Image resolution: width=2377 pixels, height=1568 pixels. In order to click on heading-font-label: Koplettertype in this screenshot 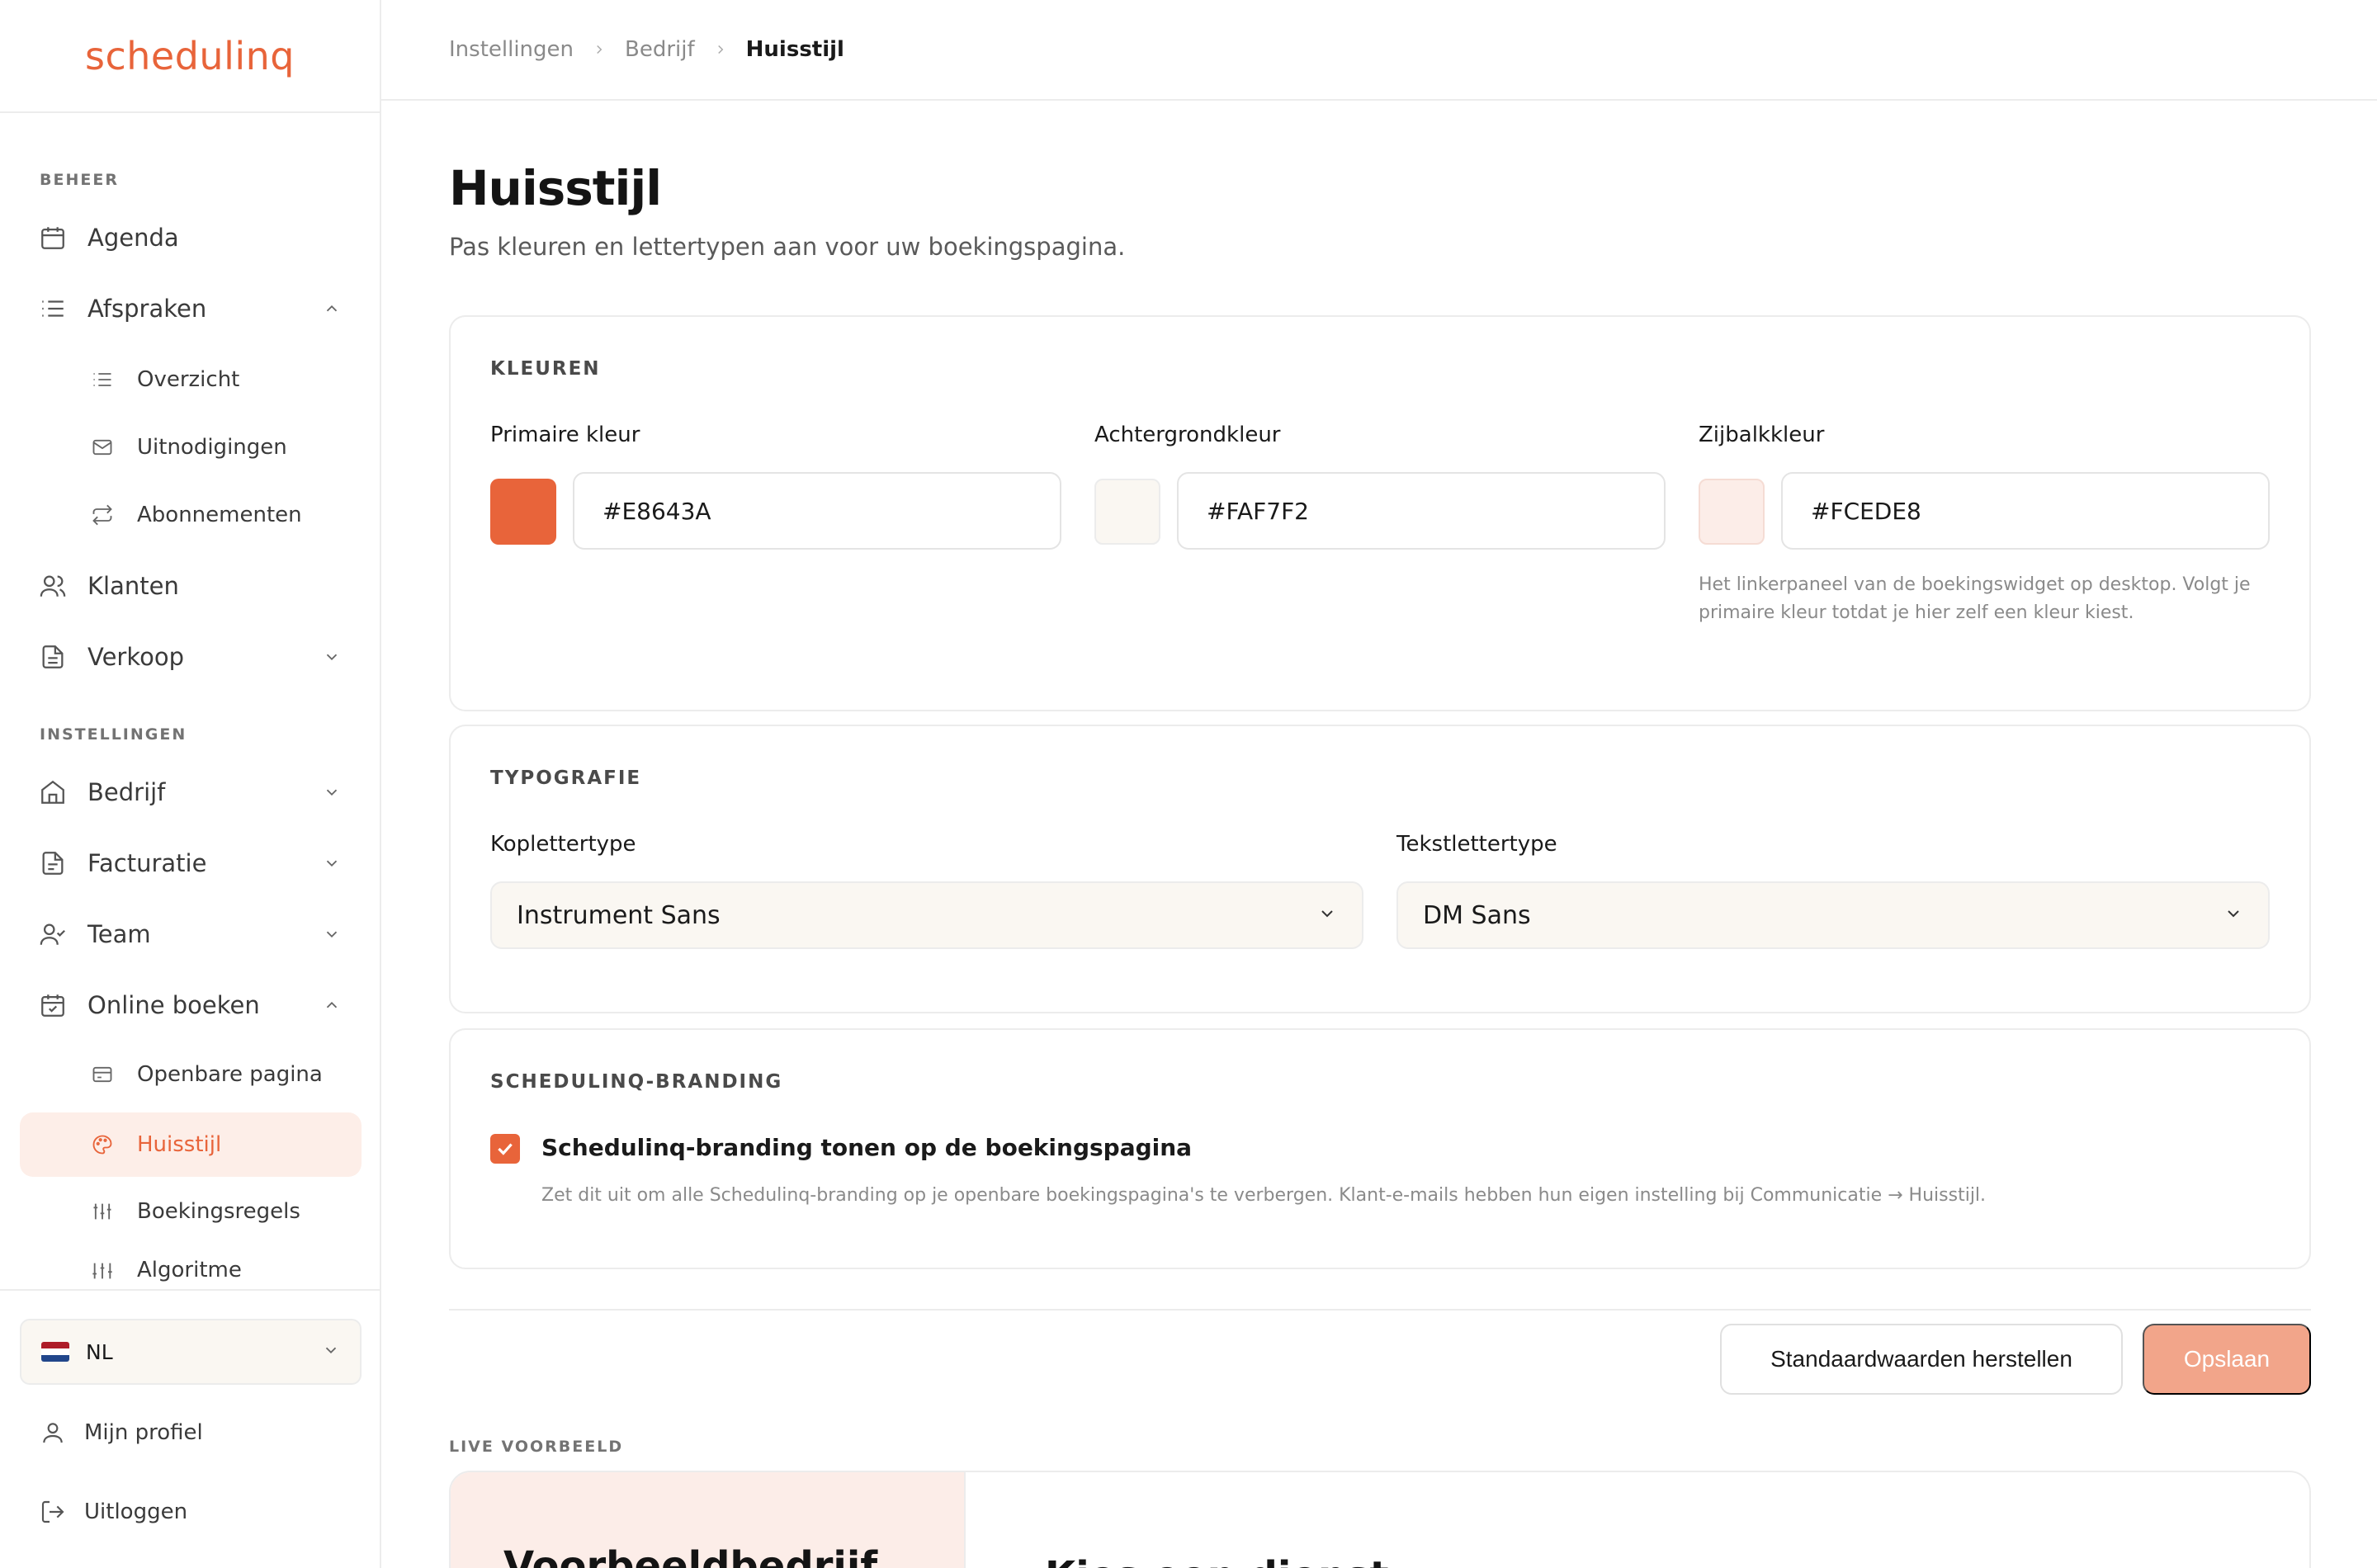, I will do `click(563, 844)`.